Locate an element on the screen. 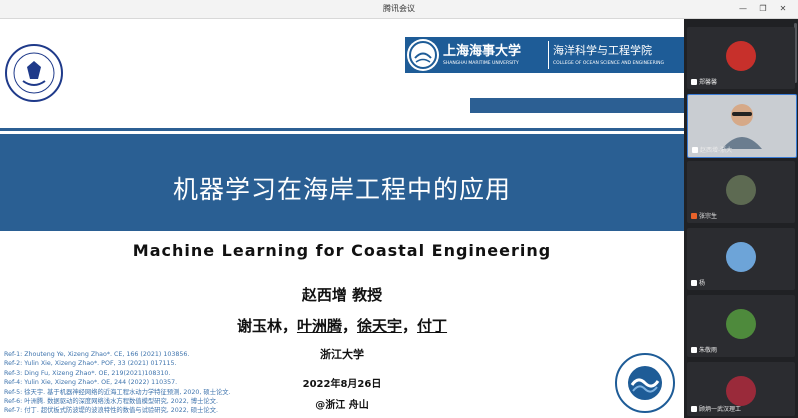  smu-divider is located at coordinates (548, 55).